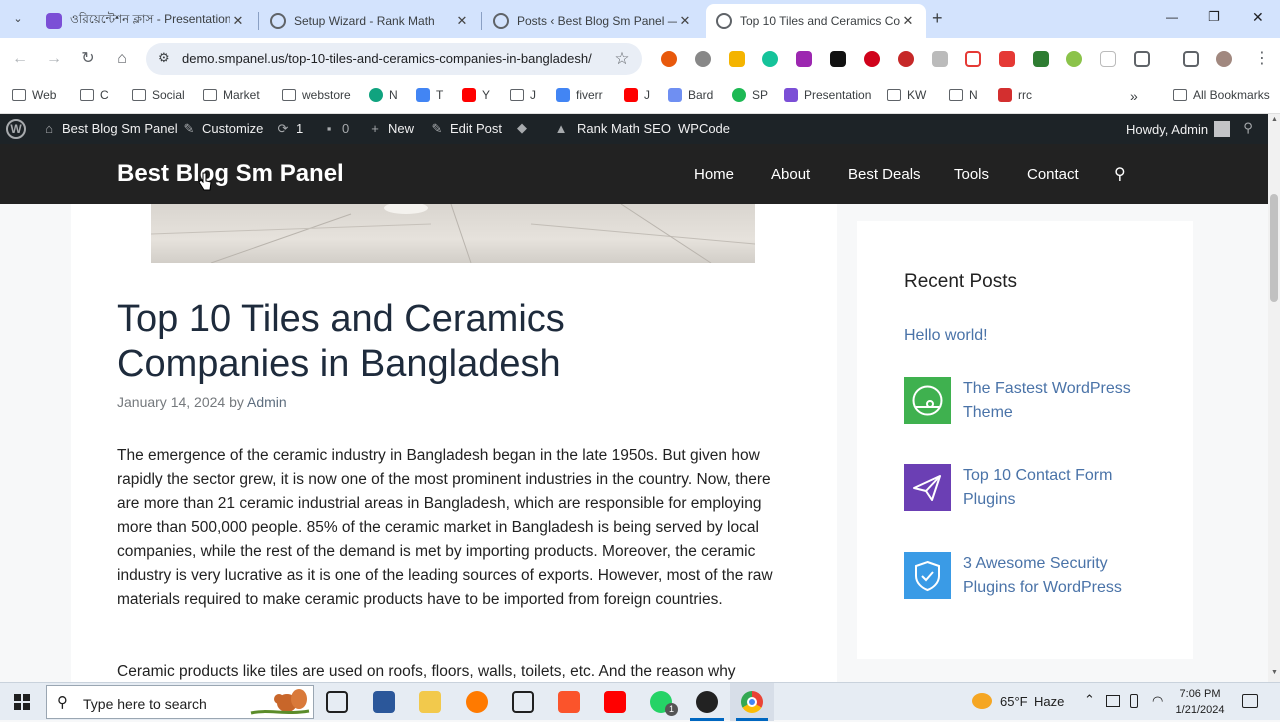 The image size is (1280, 722). Describe the element at coordinates (816, 21) in the screenshot. I see `tab-top-10-tiles: Top 10 Tiles and Ceramics Com ✕` at that location.